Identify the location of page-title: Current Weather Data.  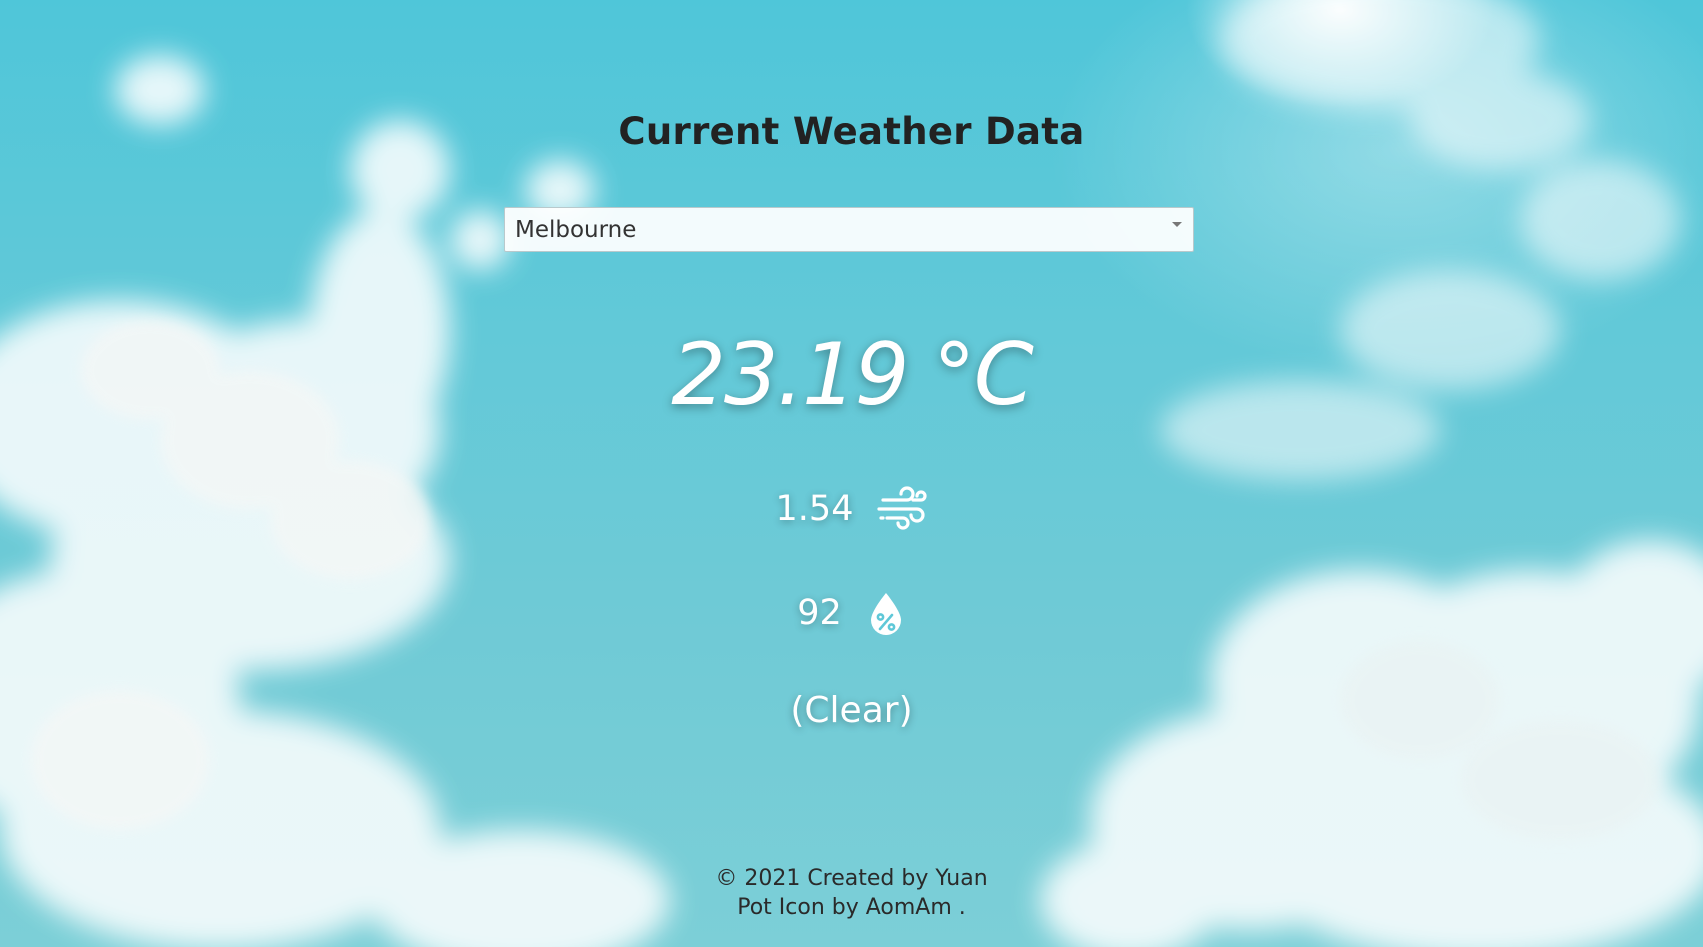
(851, 131).